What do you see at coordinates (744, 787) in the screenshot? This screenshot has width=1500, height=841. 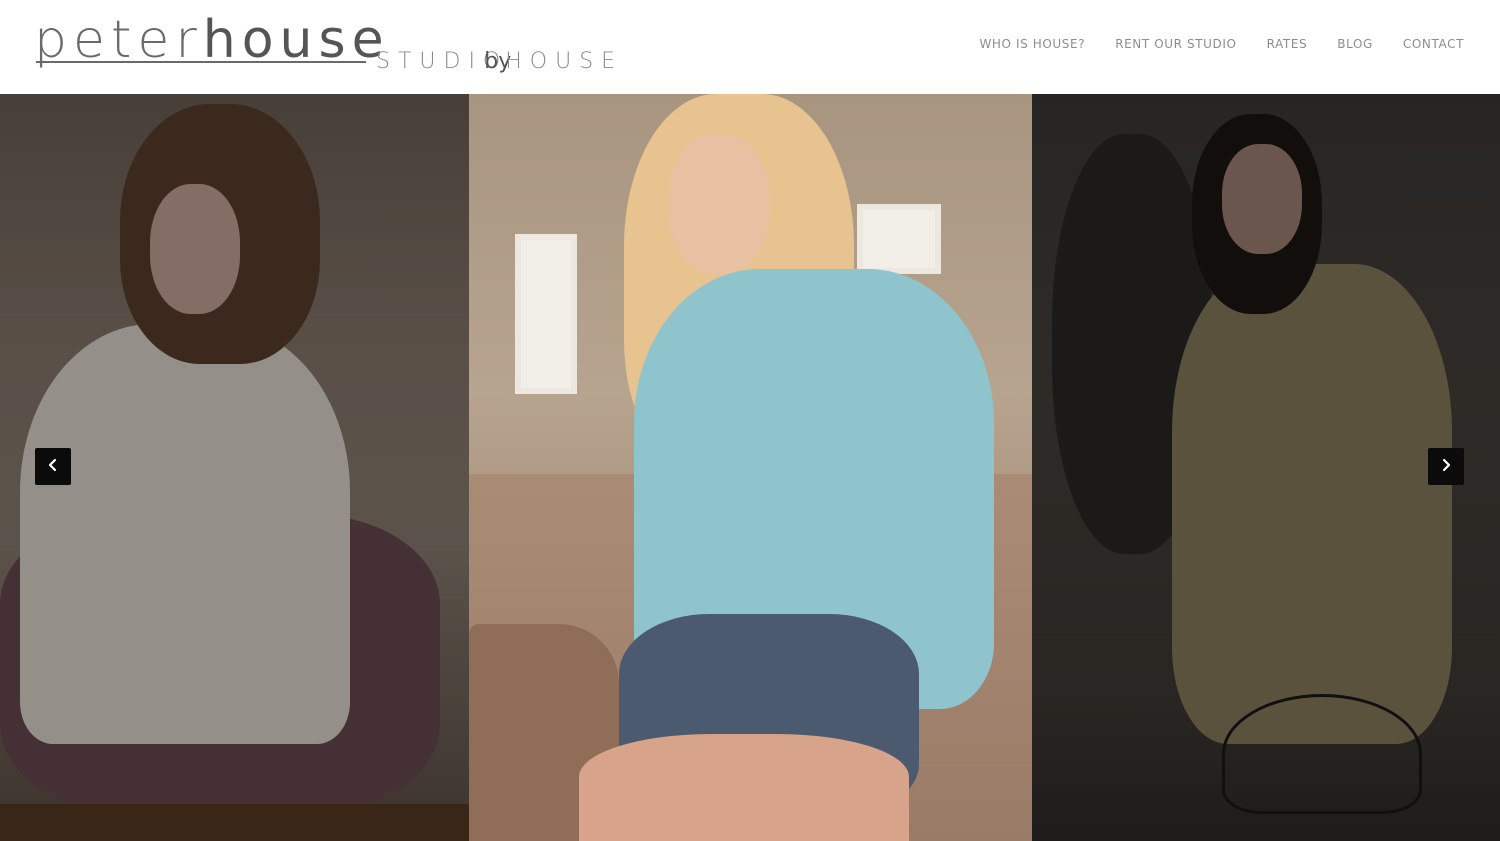 I see `model-legs-shape` at bounding box center [744, 787].